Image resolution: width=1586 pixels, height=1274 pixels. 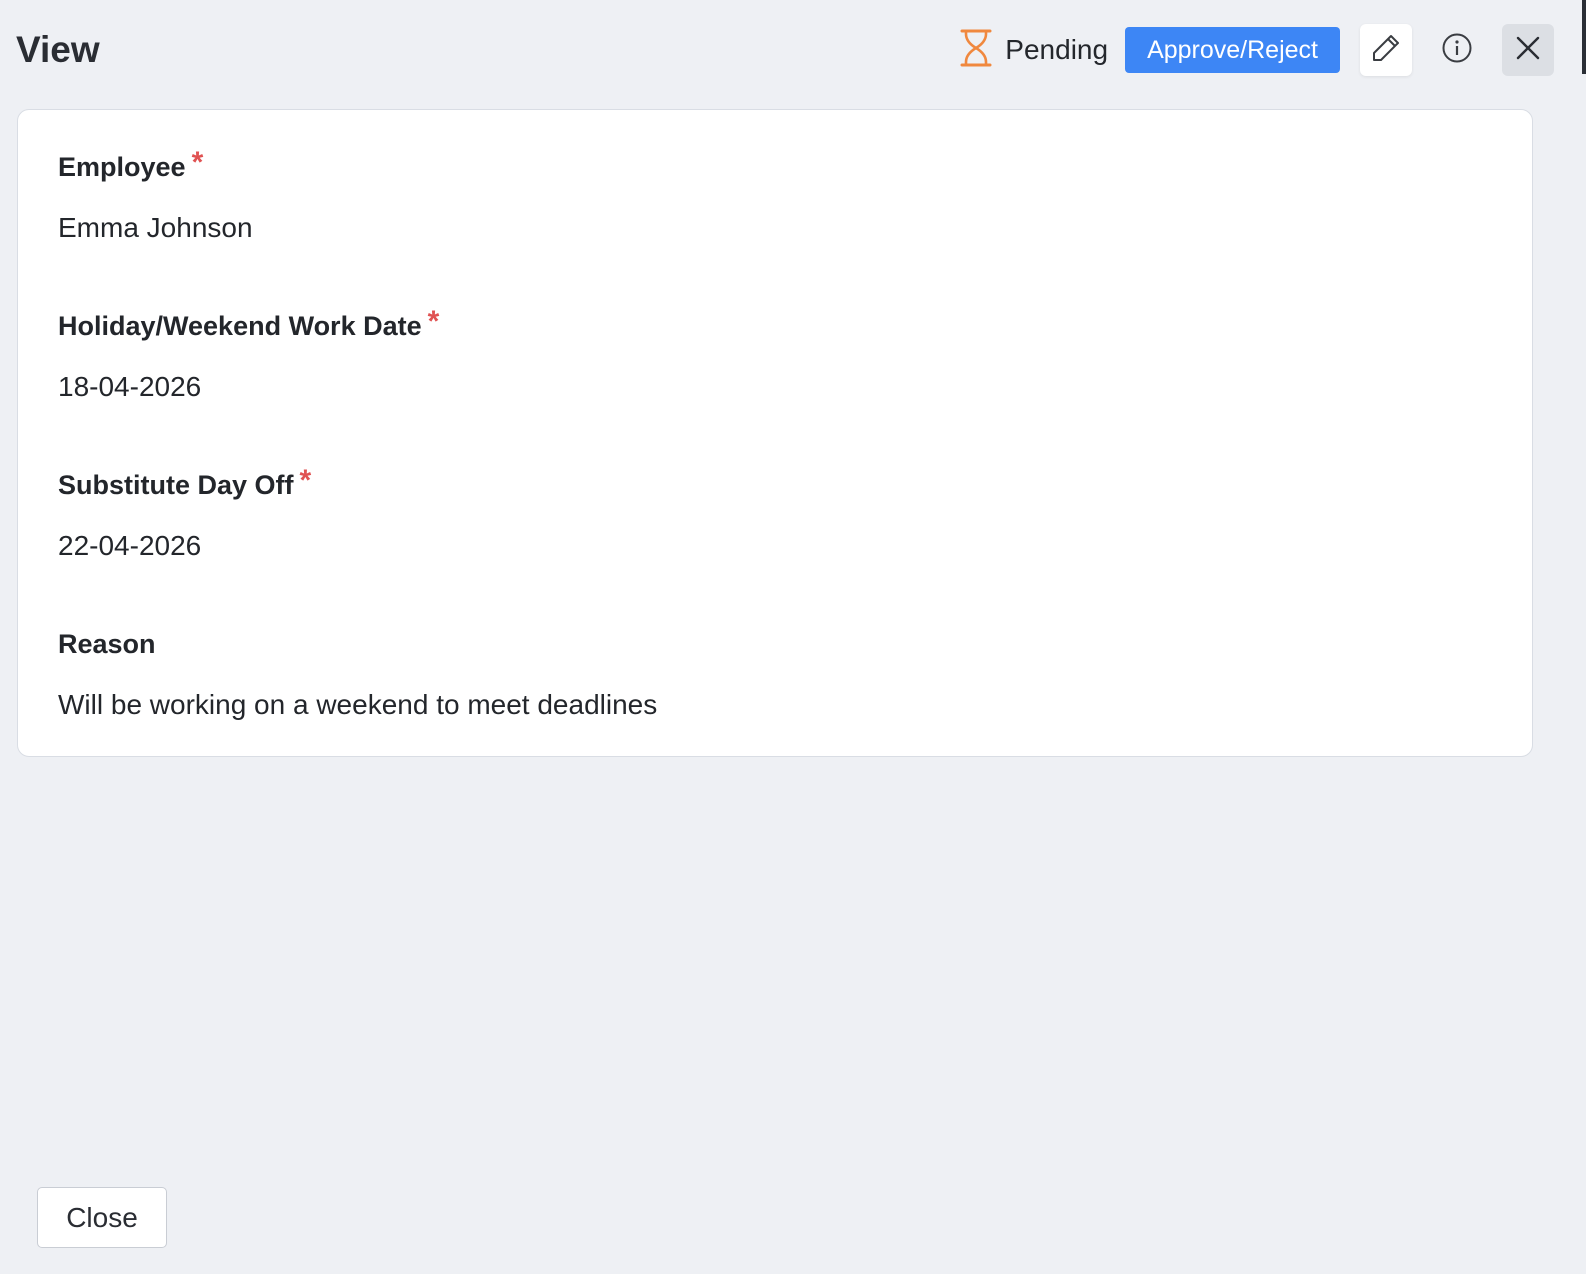 What do you see at coordinates (1584, 37) in the screenshot?
I see `window-edge` at bounding box center [1584, 37].